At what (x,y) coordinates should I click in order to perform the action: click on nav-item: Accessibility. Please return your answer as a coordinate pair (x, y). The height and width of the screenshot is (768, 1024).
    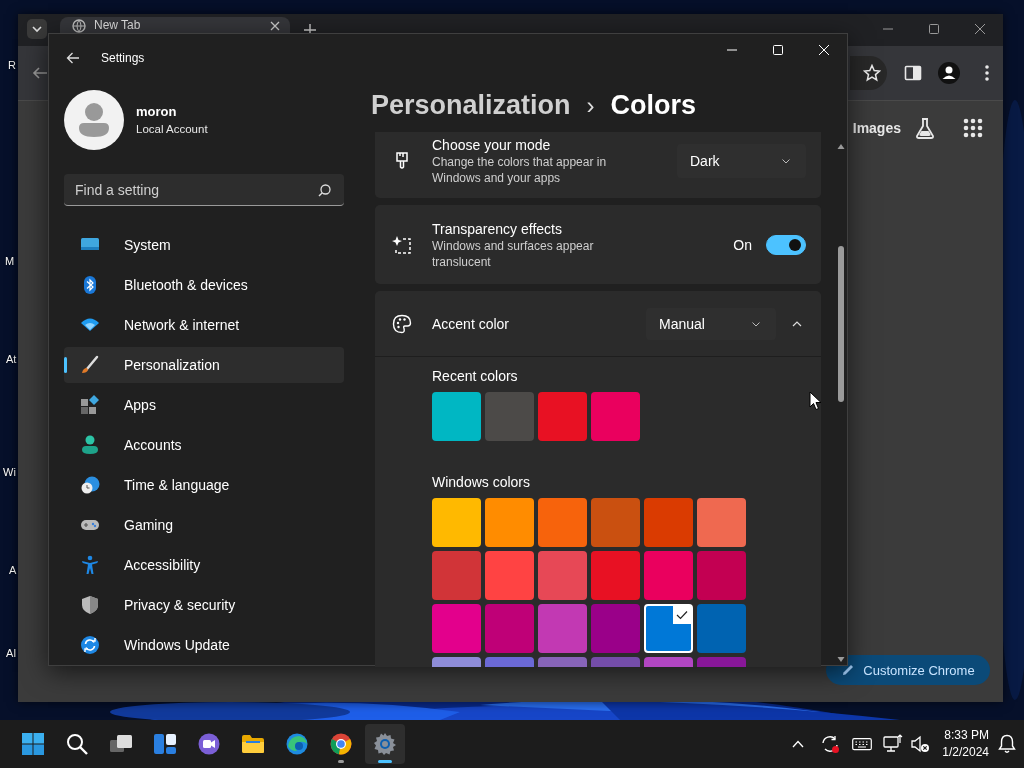
    Looking at the image, I should click on (204, 565).